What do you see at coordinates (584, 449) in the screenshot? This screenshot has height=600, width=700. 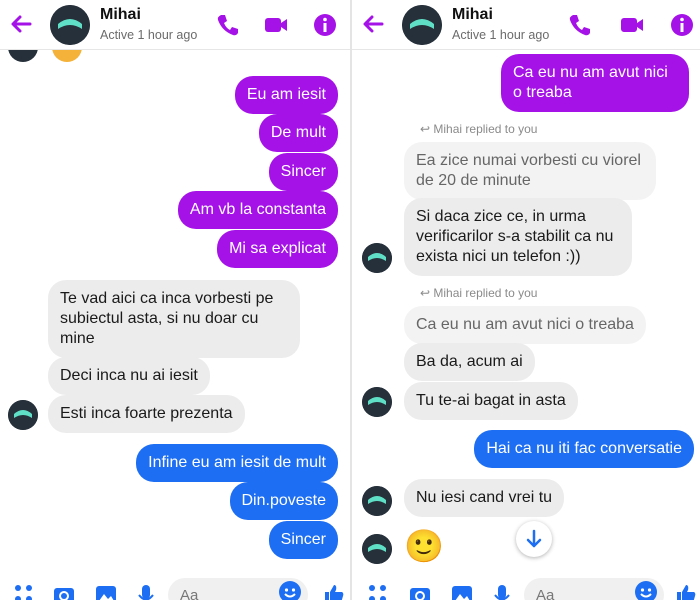 I see `message-bubble: Hai ca nu iti fac conversatie` at bounding box center [584, 449].